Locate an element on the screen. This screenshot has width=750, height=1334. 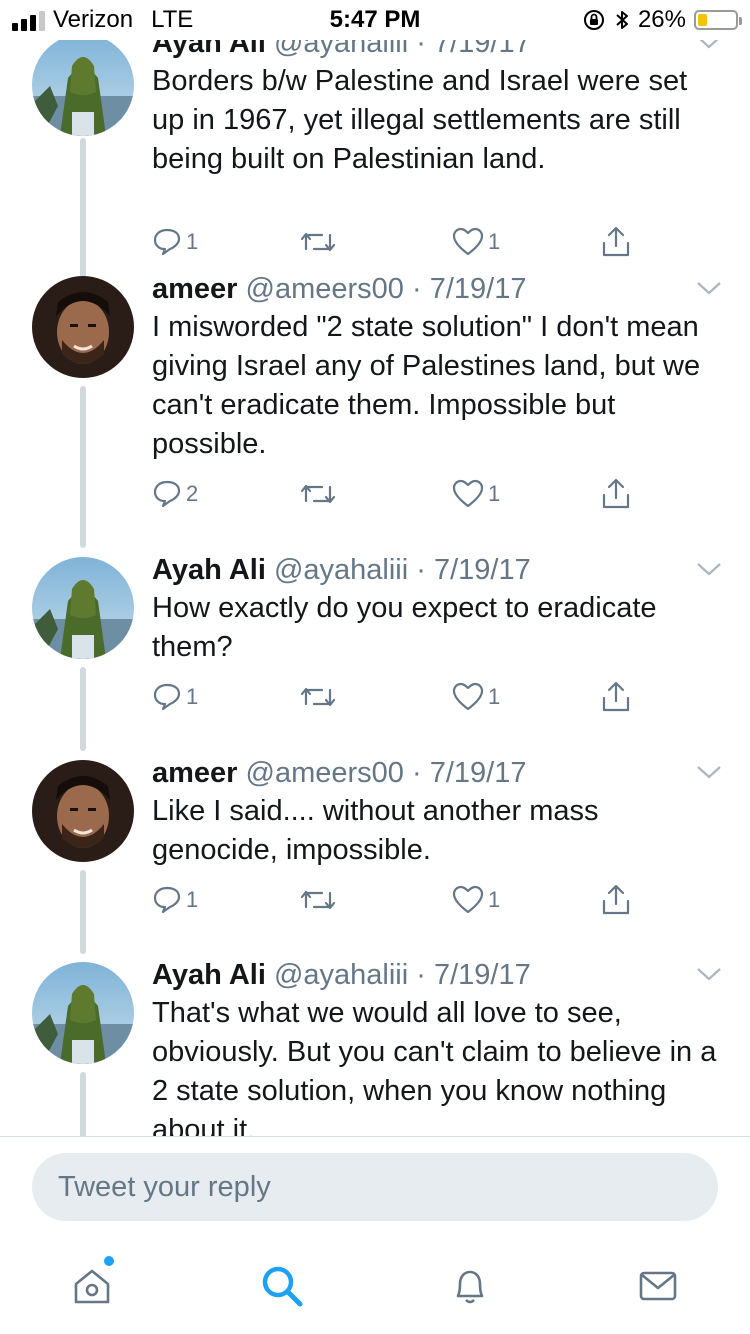
tab-home is located at coordinates (92, 1286).